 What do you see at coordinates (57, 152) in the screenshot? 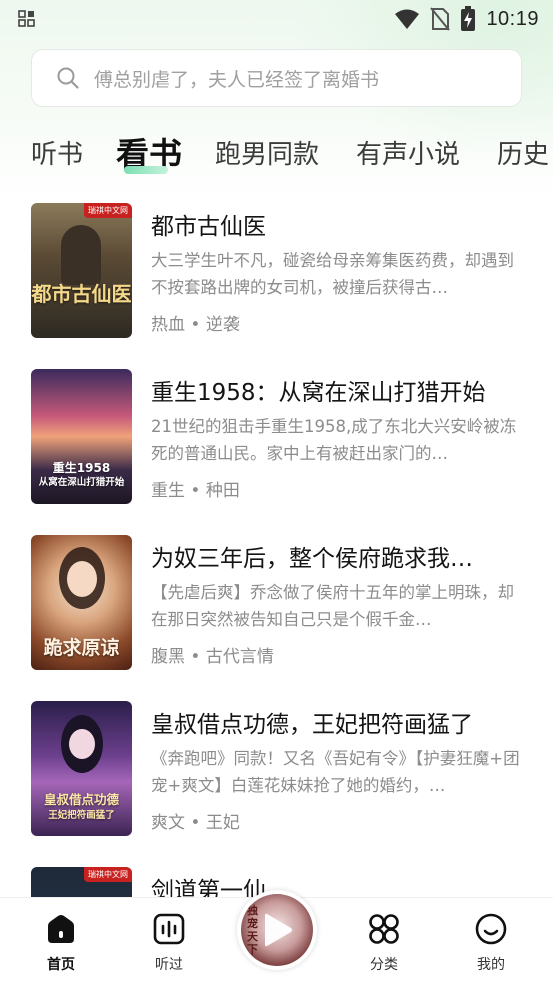
I see `tab-listen: 听书` at bounding box center [57, 152].